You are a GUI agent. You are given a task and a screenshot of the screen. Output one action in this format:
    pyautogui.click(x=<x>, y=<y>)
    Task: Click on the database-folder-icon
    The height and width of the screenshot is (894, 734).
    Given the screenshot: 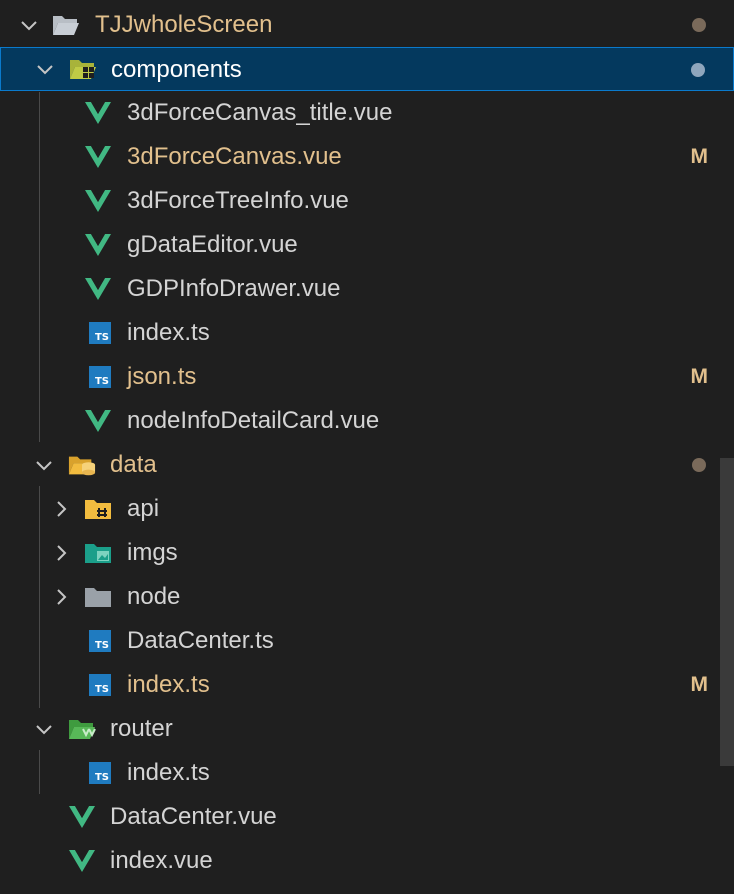 What is the action you would take?
    pyautogui.click(x=82, y=465)
    